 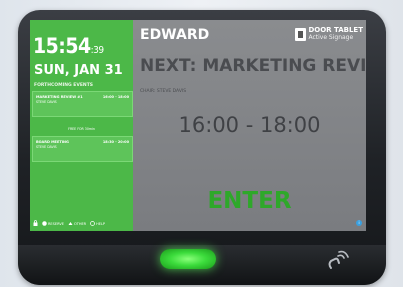 I want to click on bottom-action-bar: RESERVE OTHER HELP, so click(x=81, y=223).